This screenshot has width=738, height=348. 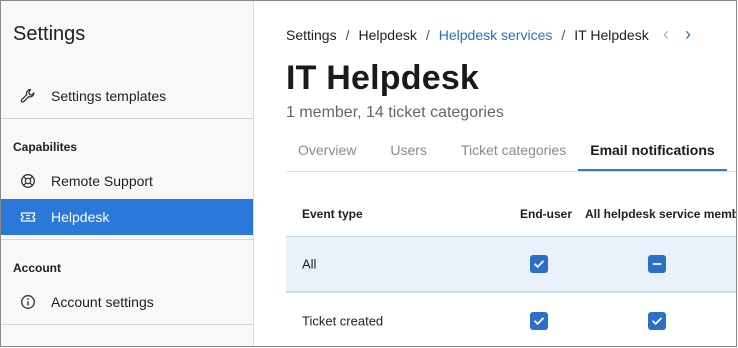 What do you see at coordinates (677, 34) in the screenshot?
I see `record-navigation: ‹ ›` at bounding box center [677, 34].